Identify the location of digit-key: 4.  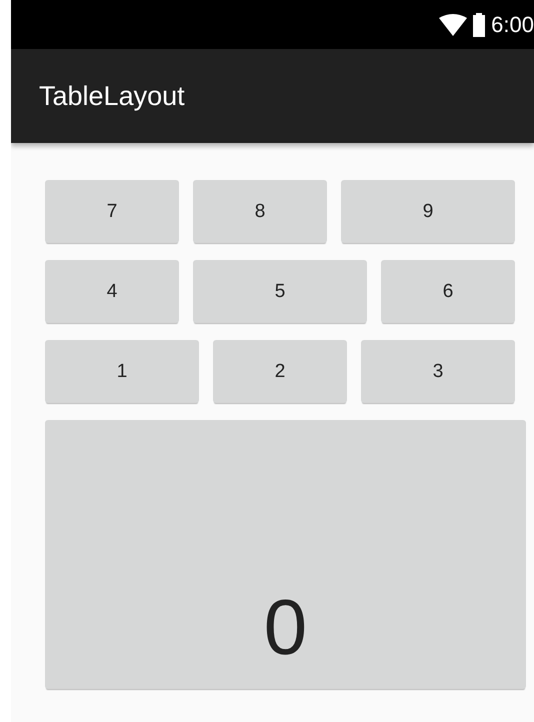
(112, 291).